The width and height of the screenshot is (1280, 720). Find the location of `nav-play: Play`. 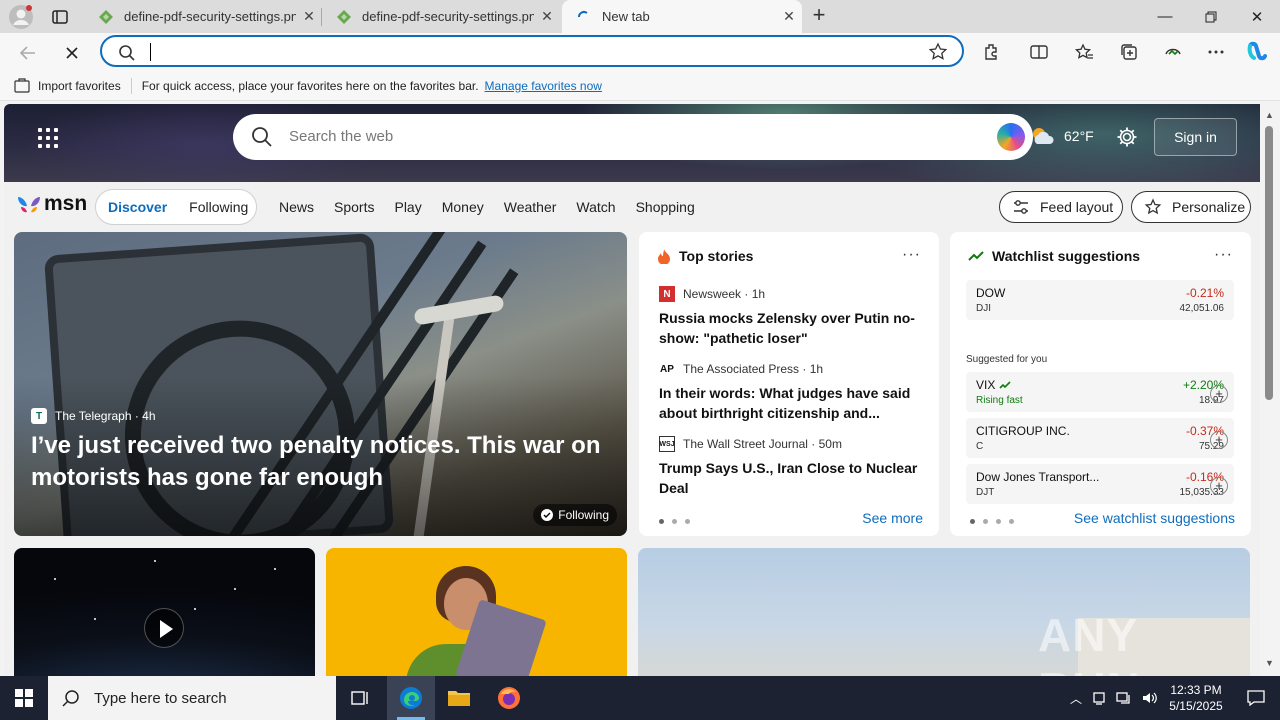

nav-play: Play is located at coordinates (407, 207).